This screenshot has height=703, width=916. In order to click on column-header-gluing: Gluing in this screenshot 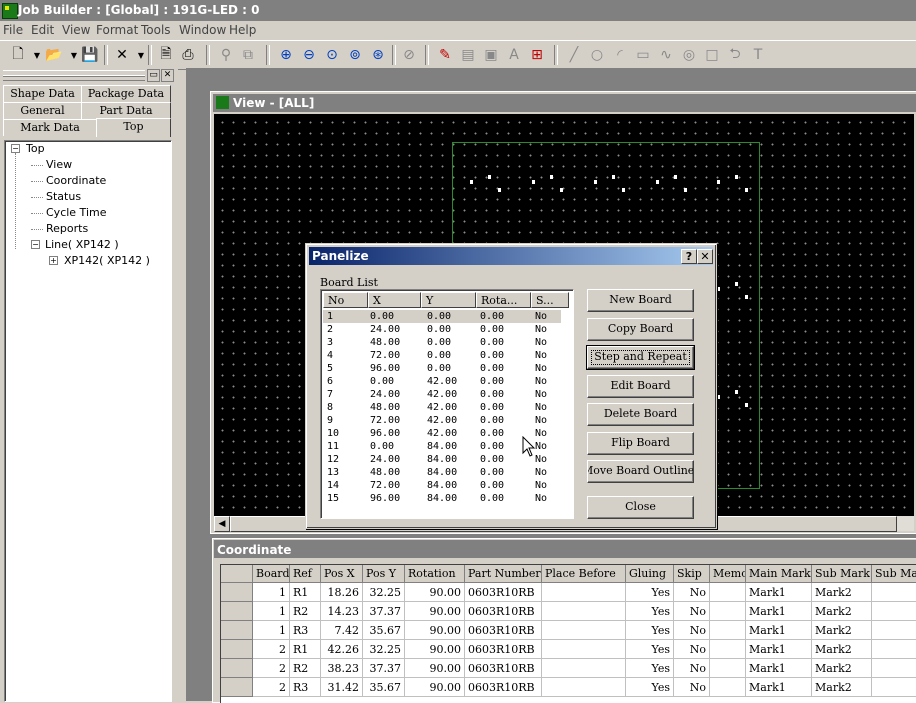, I will do `click(650, 574)`.